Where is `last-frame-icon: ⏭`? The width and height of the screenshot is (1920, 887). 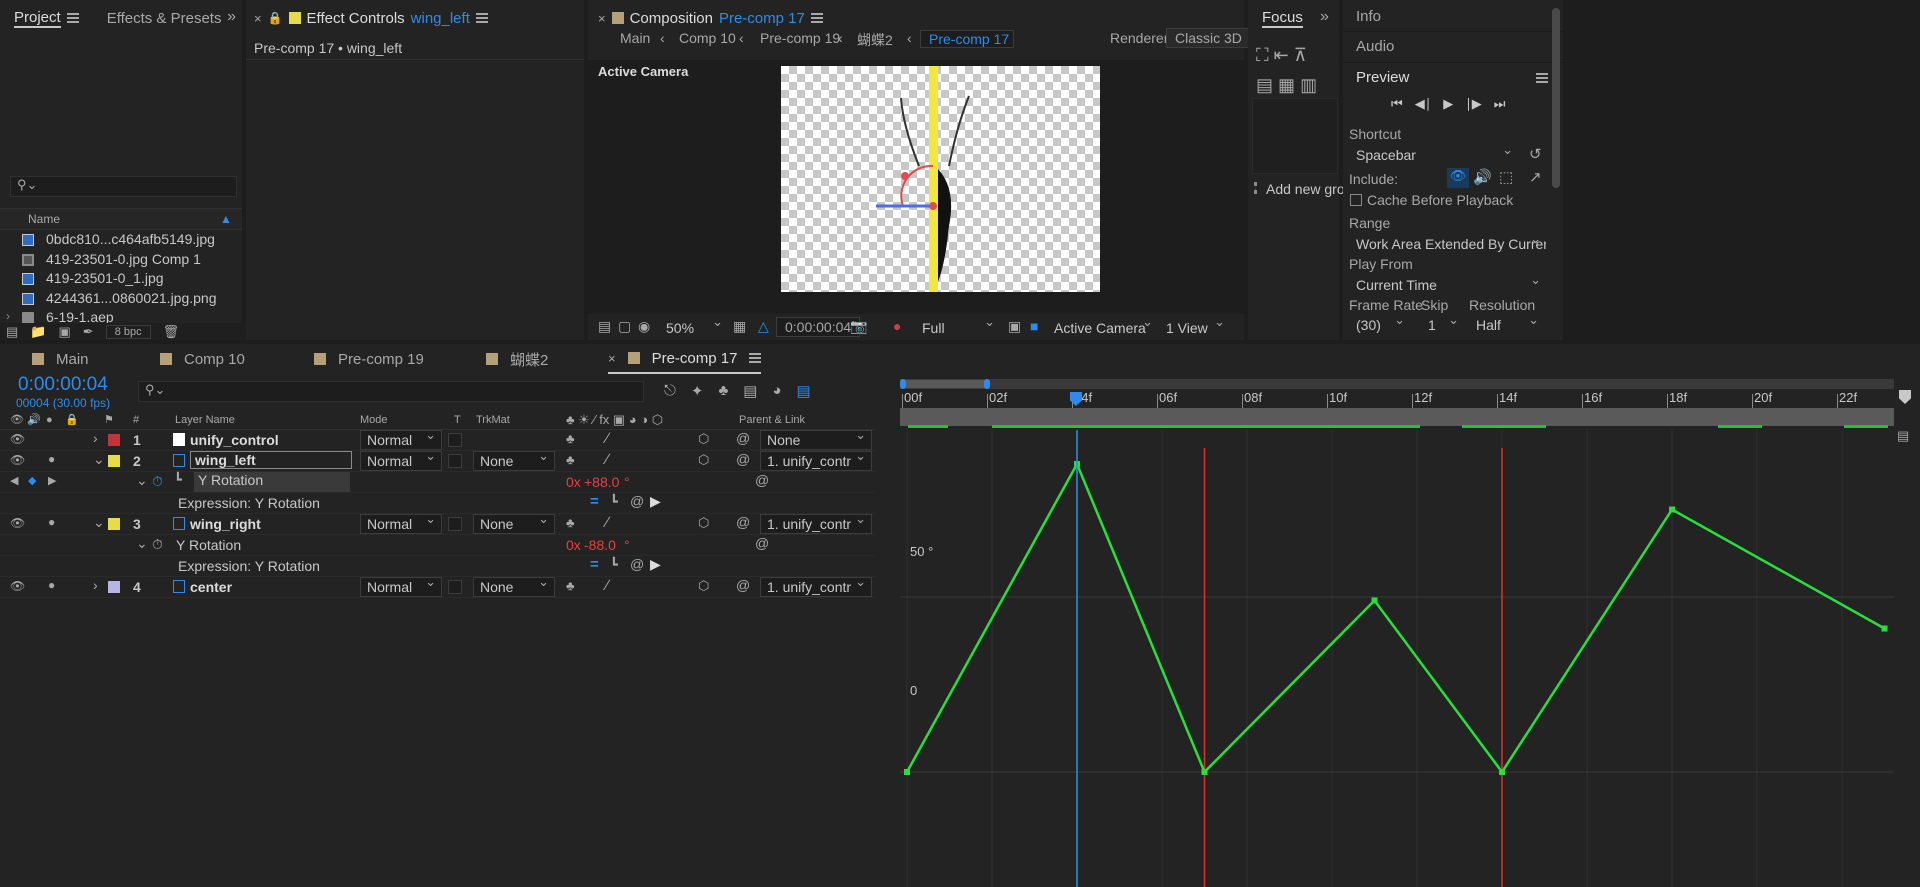 last-frame-icon: ⏭ is located at coordinates (1500, 105).